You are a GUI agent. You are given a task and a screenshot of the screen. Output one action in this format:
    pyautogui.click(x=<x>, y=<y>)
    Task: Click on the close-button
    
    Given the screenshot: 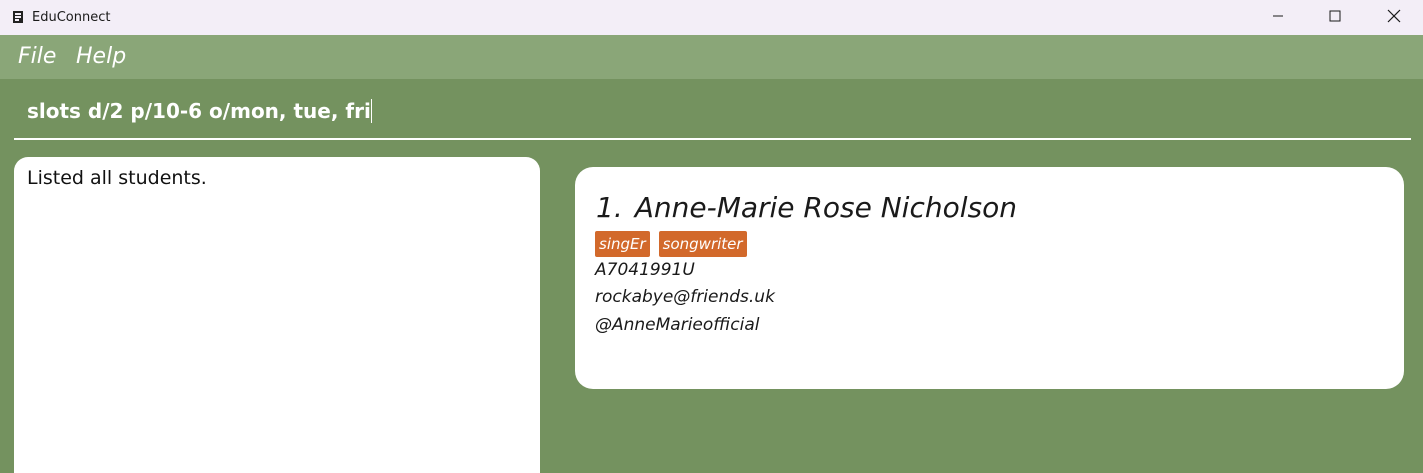 What is the action you would take?
    pyautogui.click(x=1394, y=16)
    